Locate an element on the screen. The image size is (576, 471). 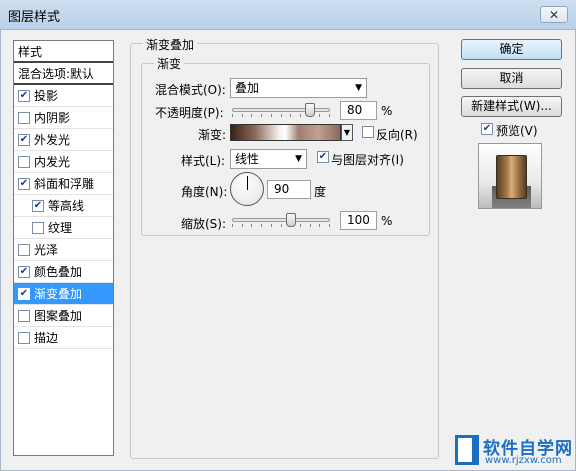
sidebar-item-label: 外发光 is located at coordinates (52, 140).